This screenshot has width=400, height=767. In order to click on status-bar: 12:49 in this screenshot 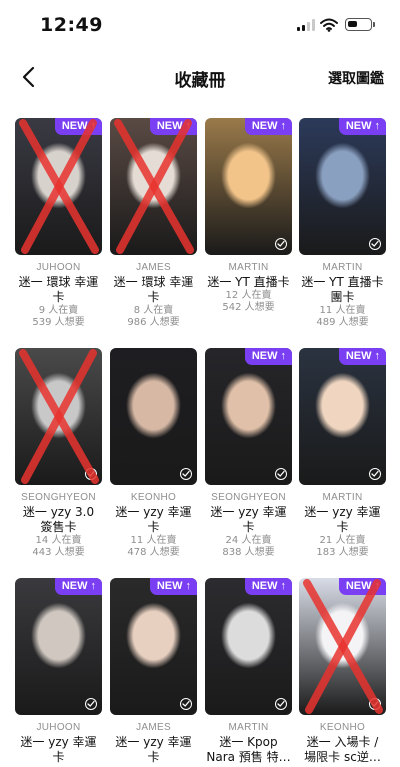, I will do `click(200, 23)`.